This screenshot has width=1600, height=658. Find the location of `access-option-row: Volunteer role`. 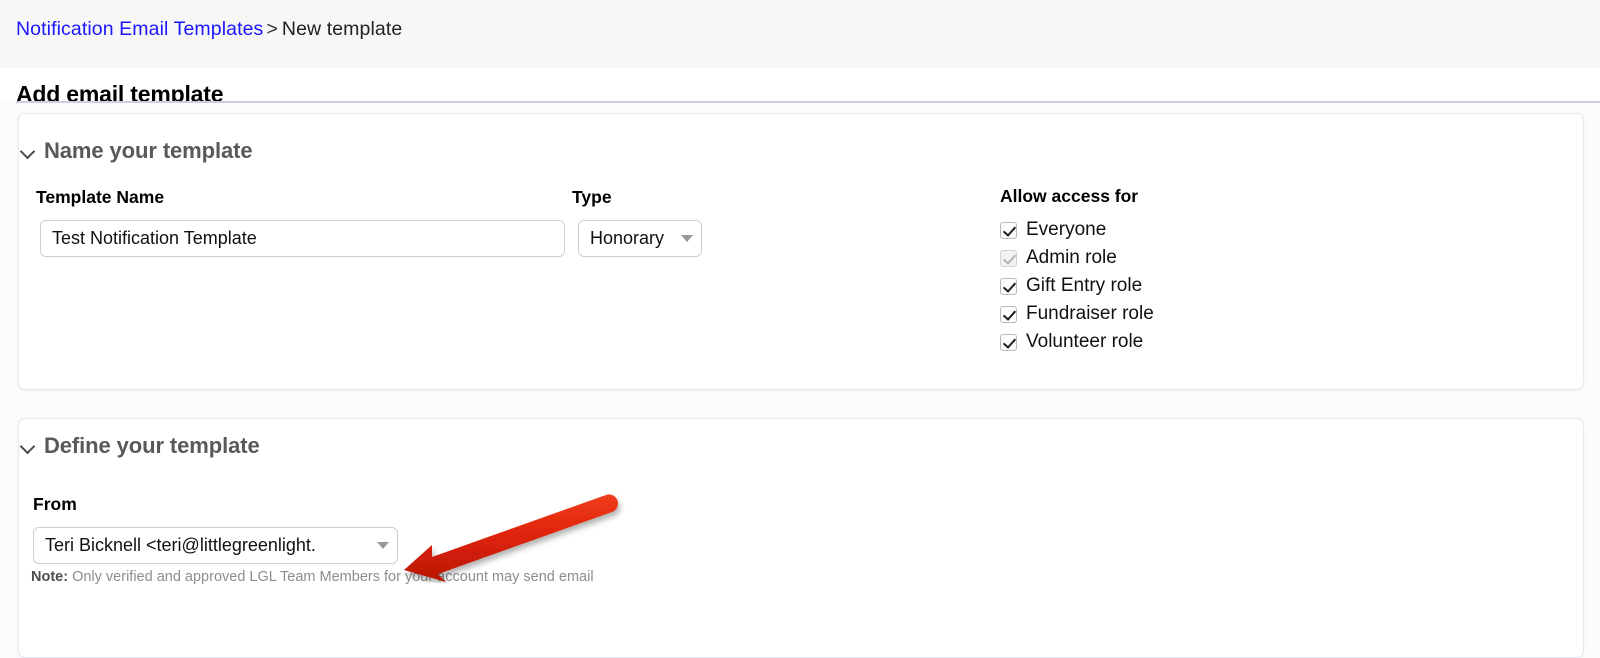

access-option-row: Volunteer role is located at coordinates (1077, 342).